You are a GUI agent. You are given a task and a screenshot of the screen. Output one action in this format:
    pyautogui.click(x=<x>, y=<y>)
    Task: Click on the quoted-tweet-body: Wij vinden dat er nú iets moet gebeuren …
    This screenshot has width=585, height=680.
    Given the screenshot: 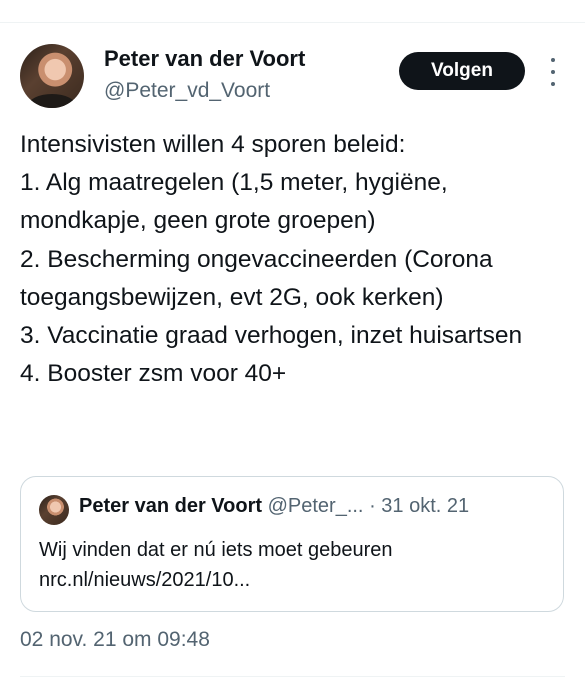 What is the action you would take?
    pyautogui.click(x=216, y=565)
    